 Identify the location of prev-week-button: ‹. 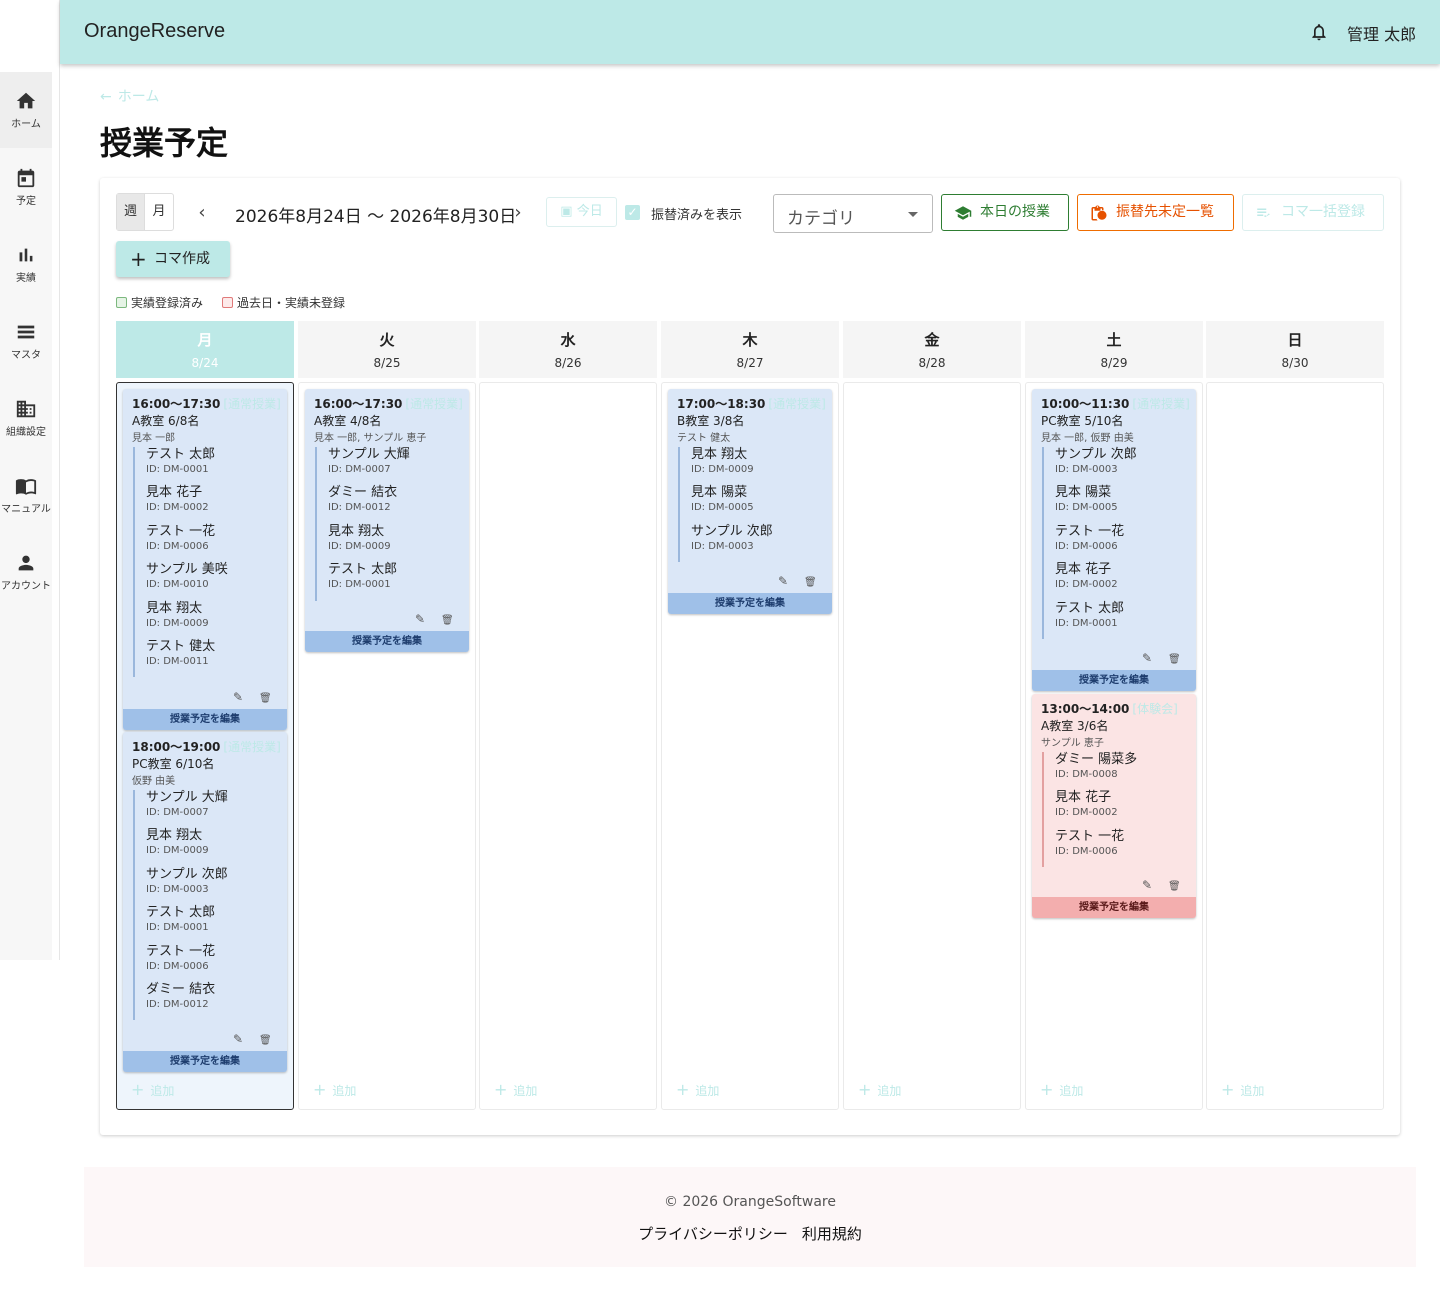
(202, 212).